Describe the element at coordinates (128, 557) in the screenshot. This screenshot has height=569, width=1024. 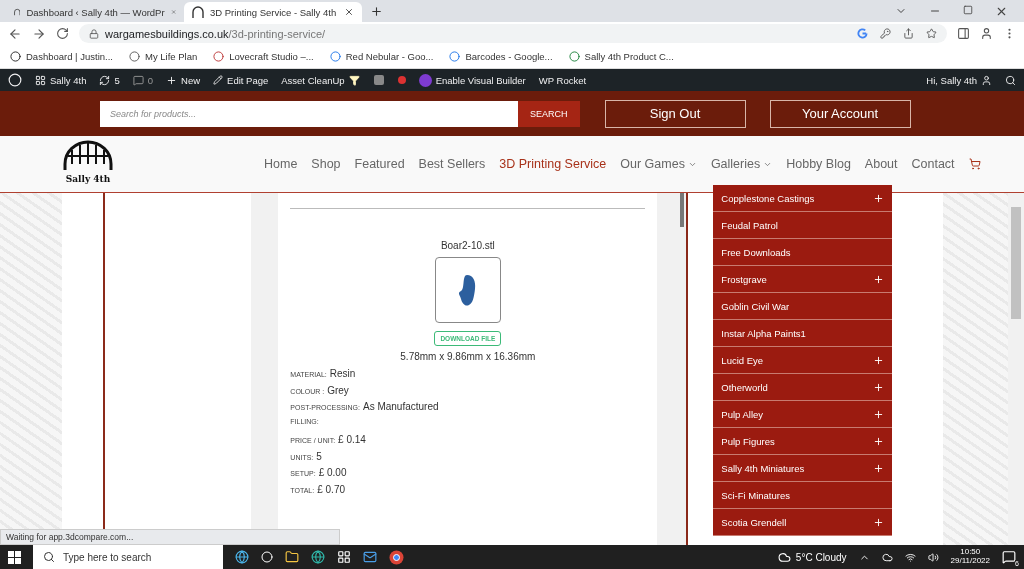
I see `taskbar-search-field: Type here to search` at that location.